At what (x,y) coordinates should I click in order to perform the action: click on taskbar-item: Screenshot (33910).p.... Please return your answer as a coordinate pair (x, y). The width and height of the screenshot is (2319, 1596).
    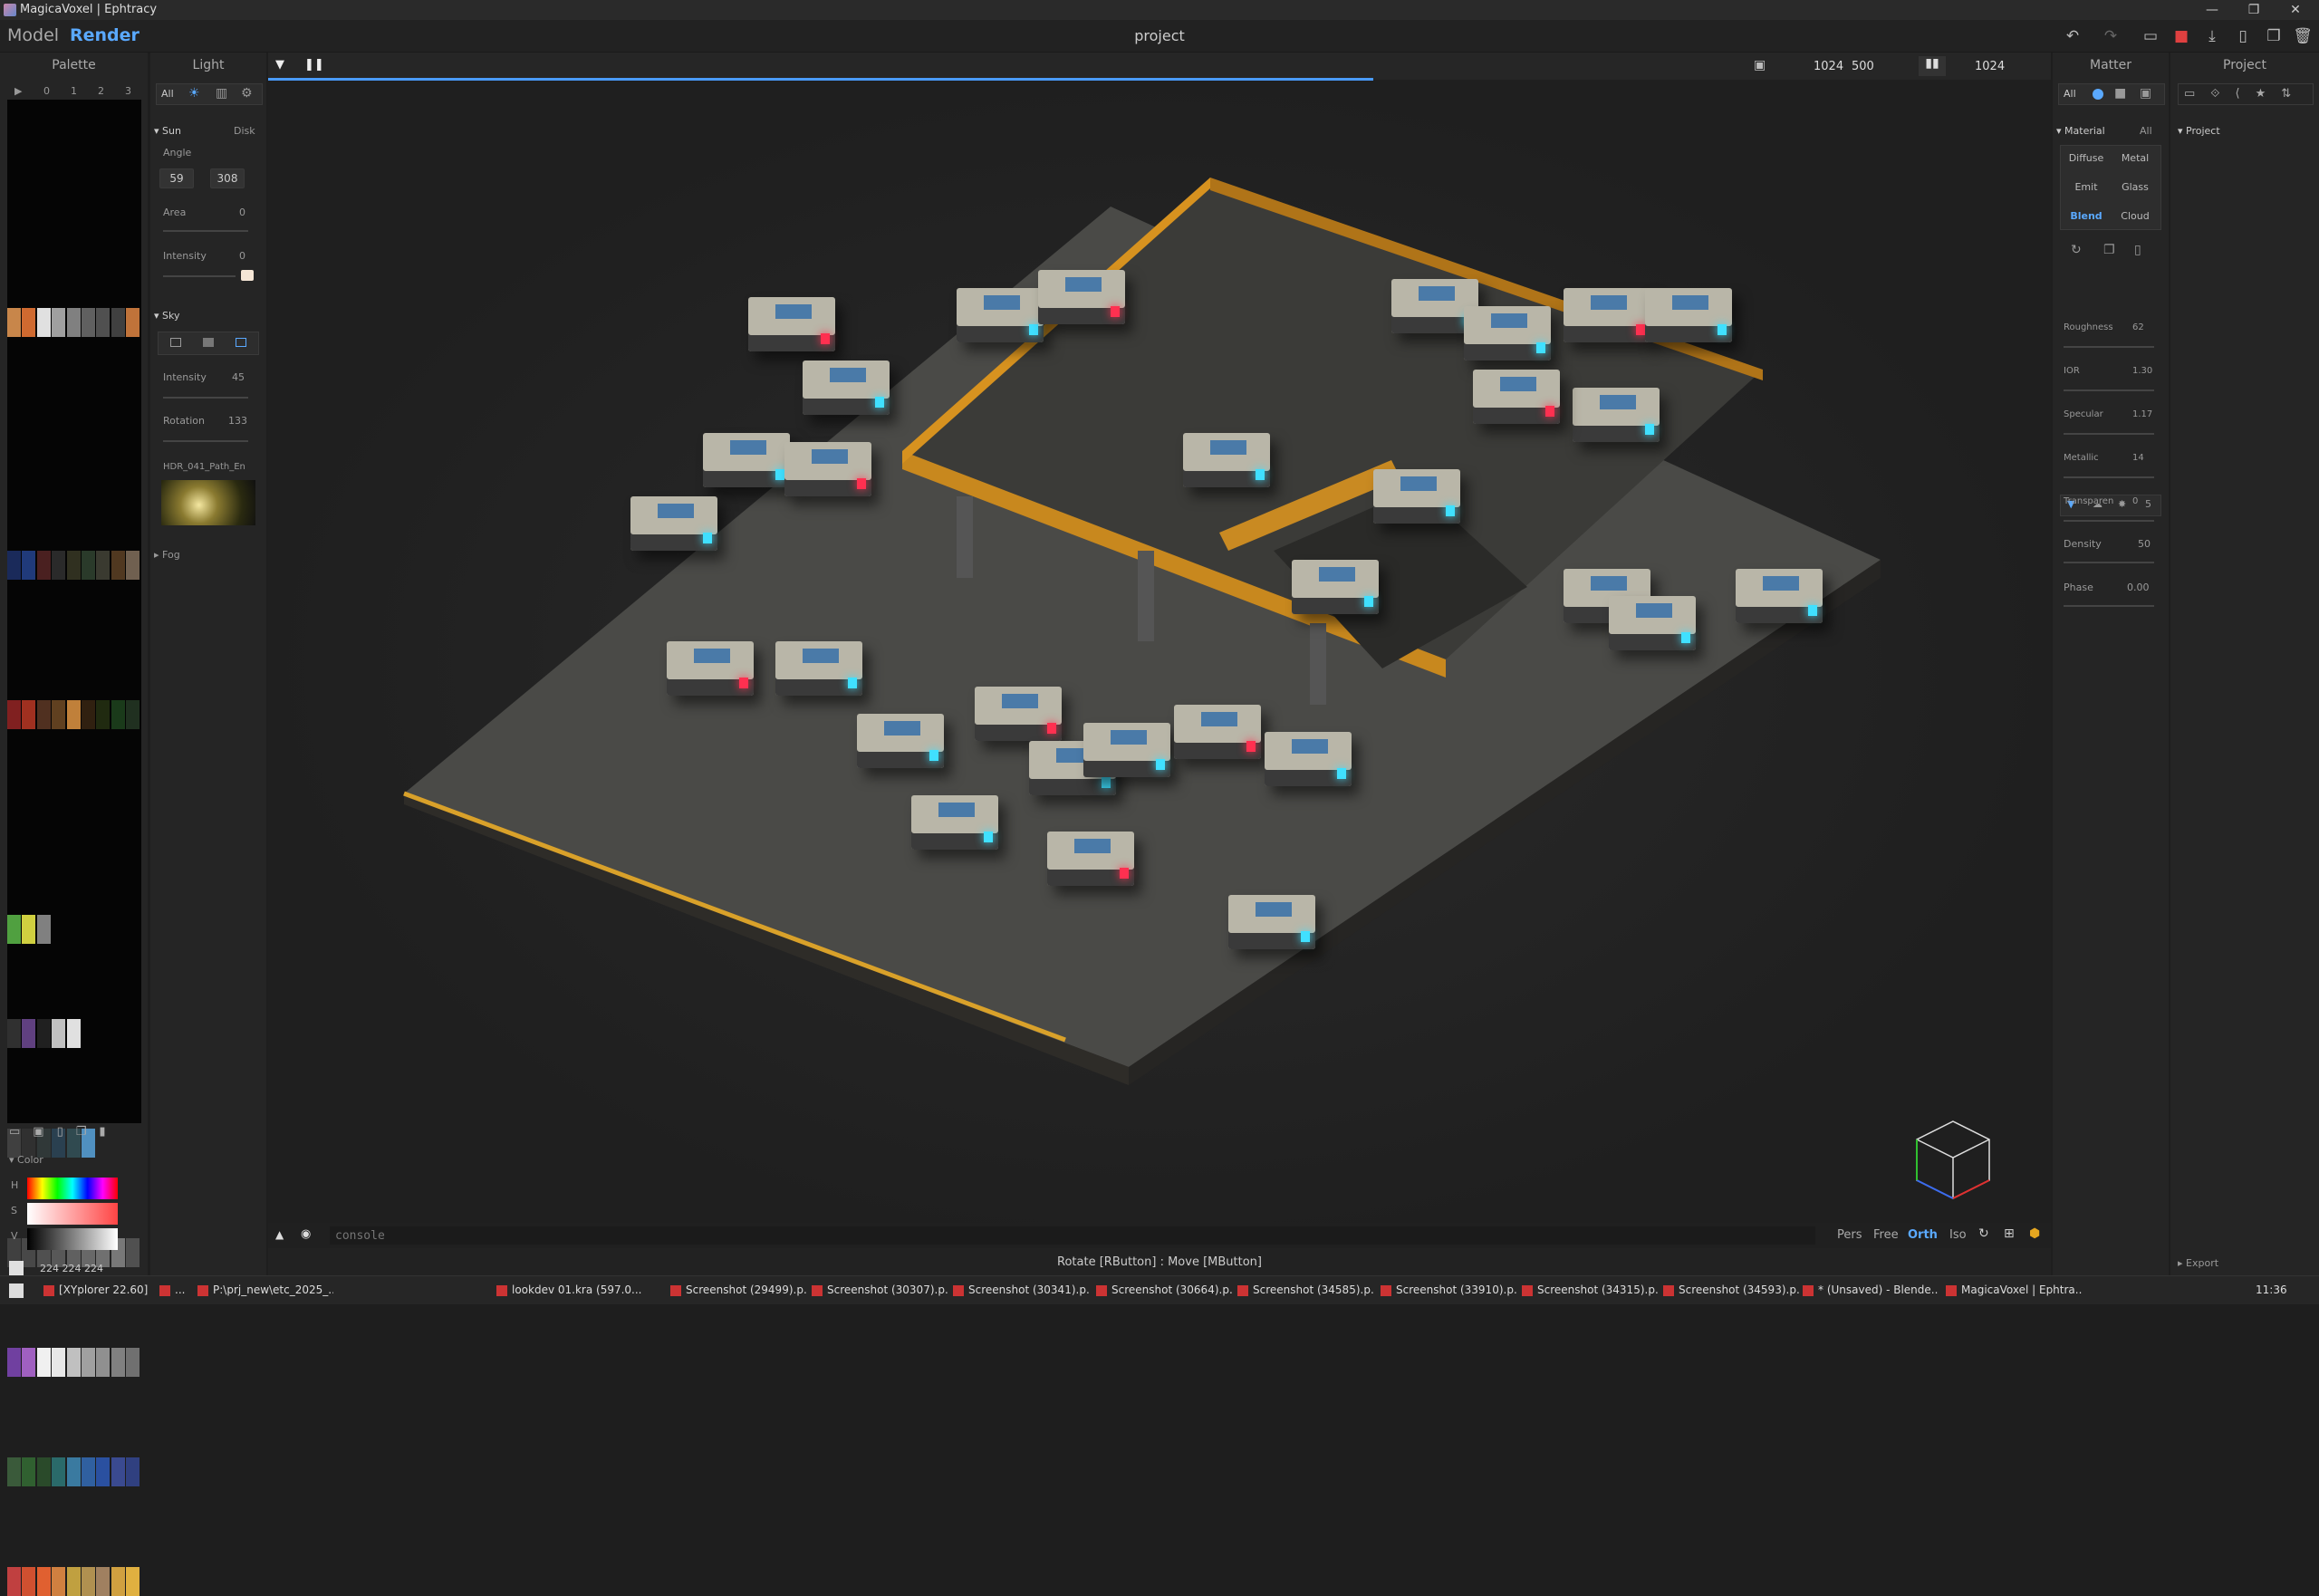
    Looking at the image, I should click on (1448, 1289).